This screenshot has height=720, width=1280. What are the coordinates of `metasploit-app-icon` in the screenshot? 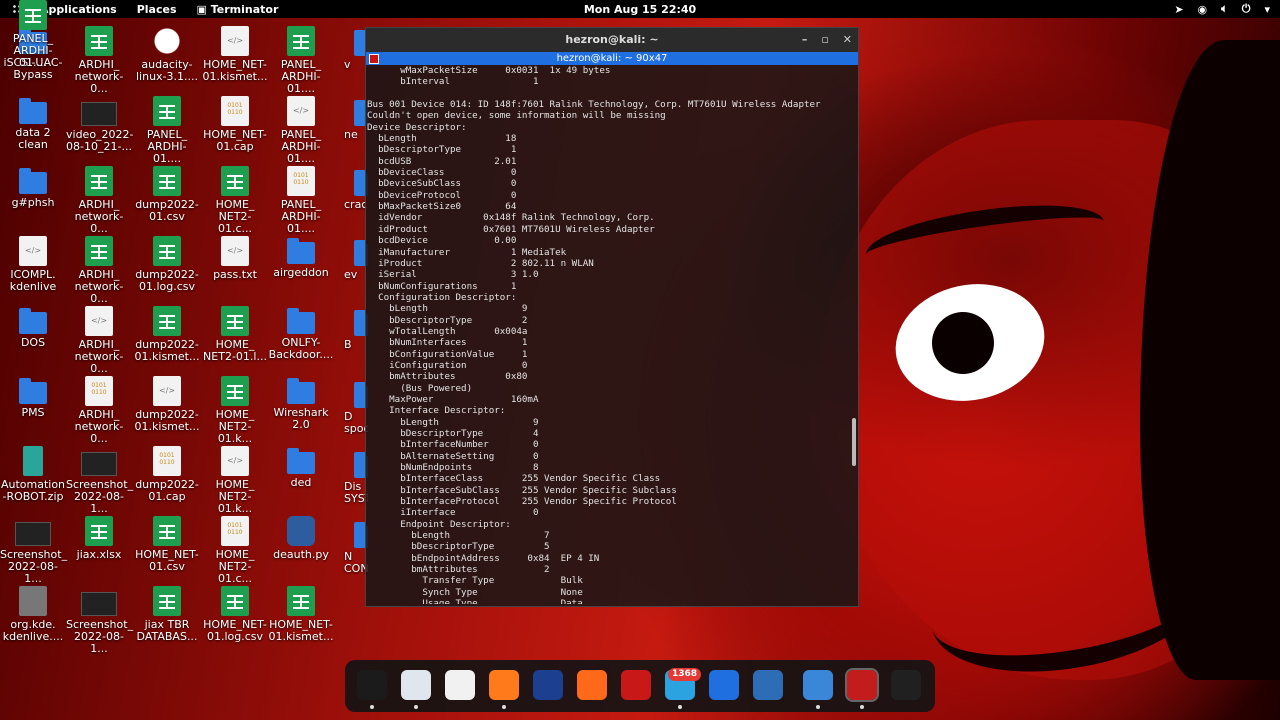 It's located at (548, 685).